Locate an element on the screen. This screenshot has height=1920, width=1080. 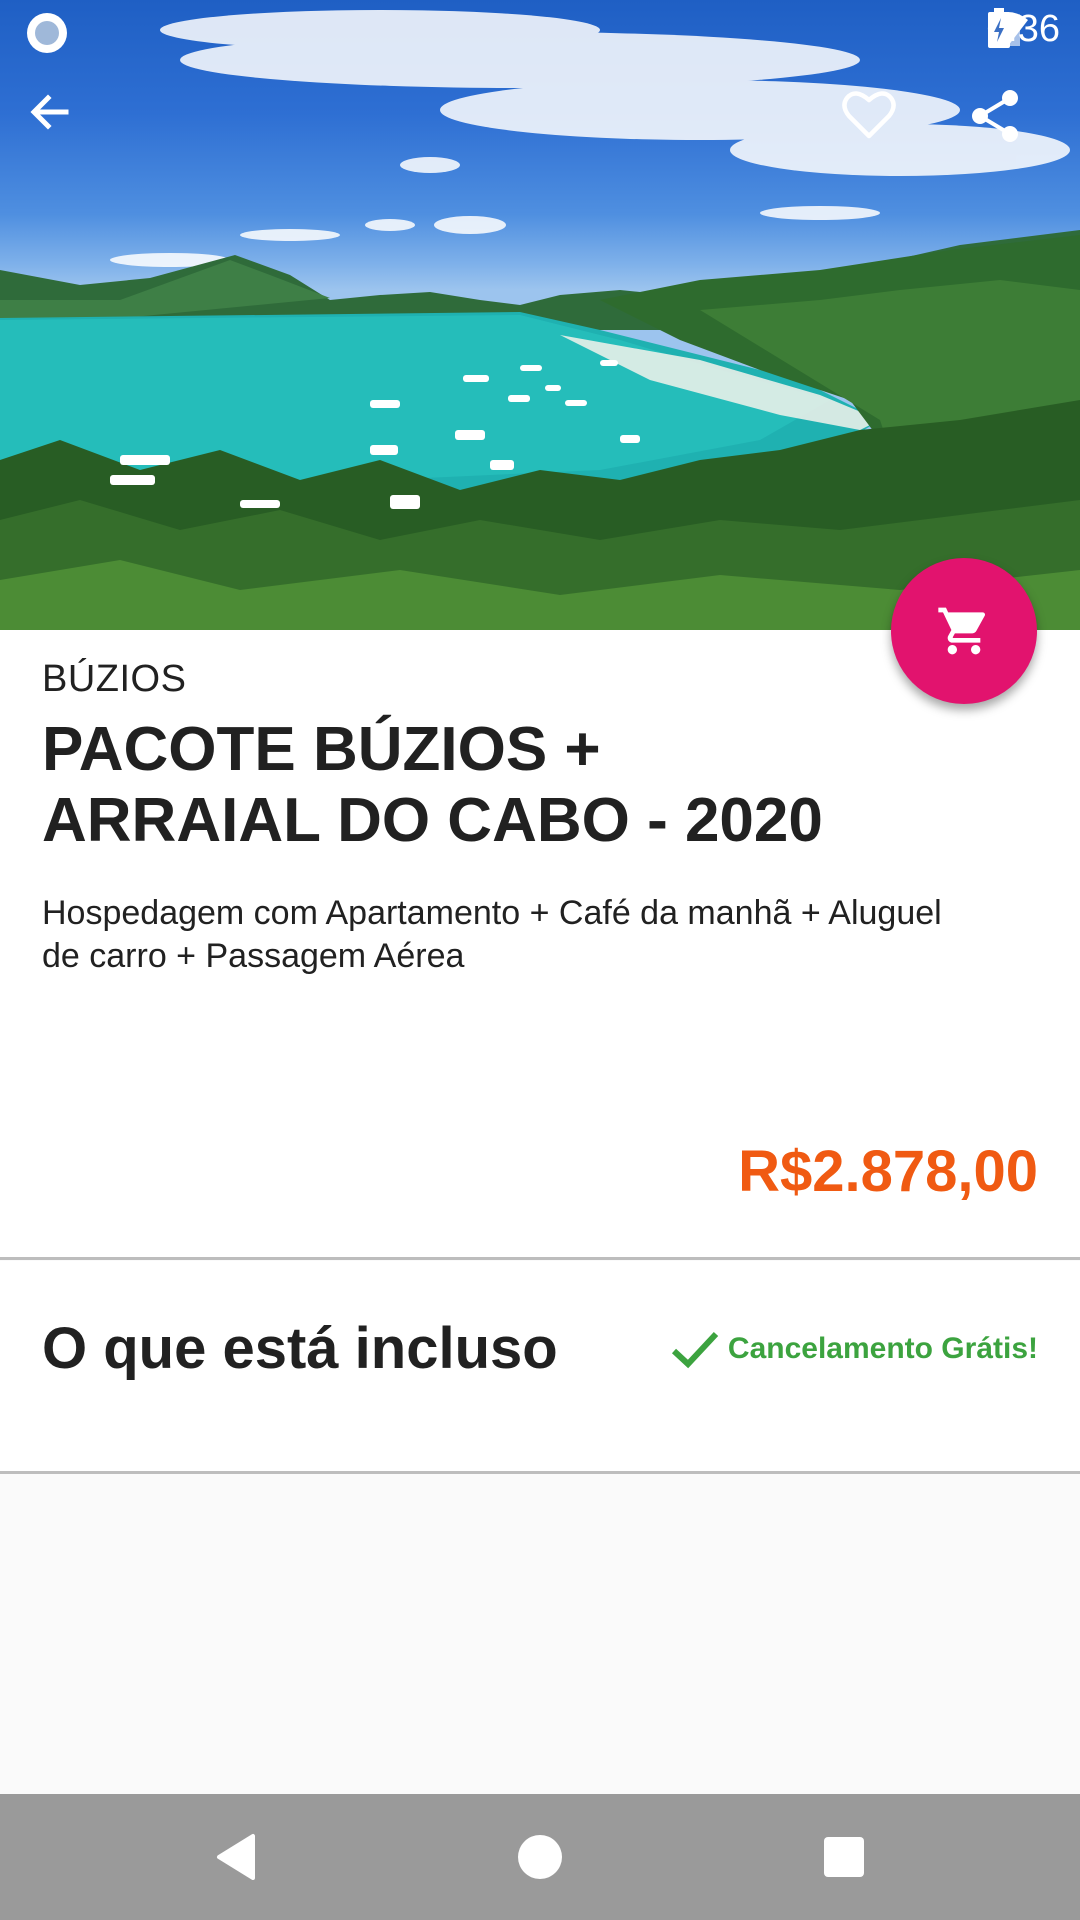
nav-recents-icon is located at coordinates (844, 1857).